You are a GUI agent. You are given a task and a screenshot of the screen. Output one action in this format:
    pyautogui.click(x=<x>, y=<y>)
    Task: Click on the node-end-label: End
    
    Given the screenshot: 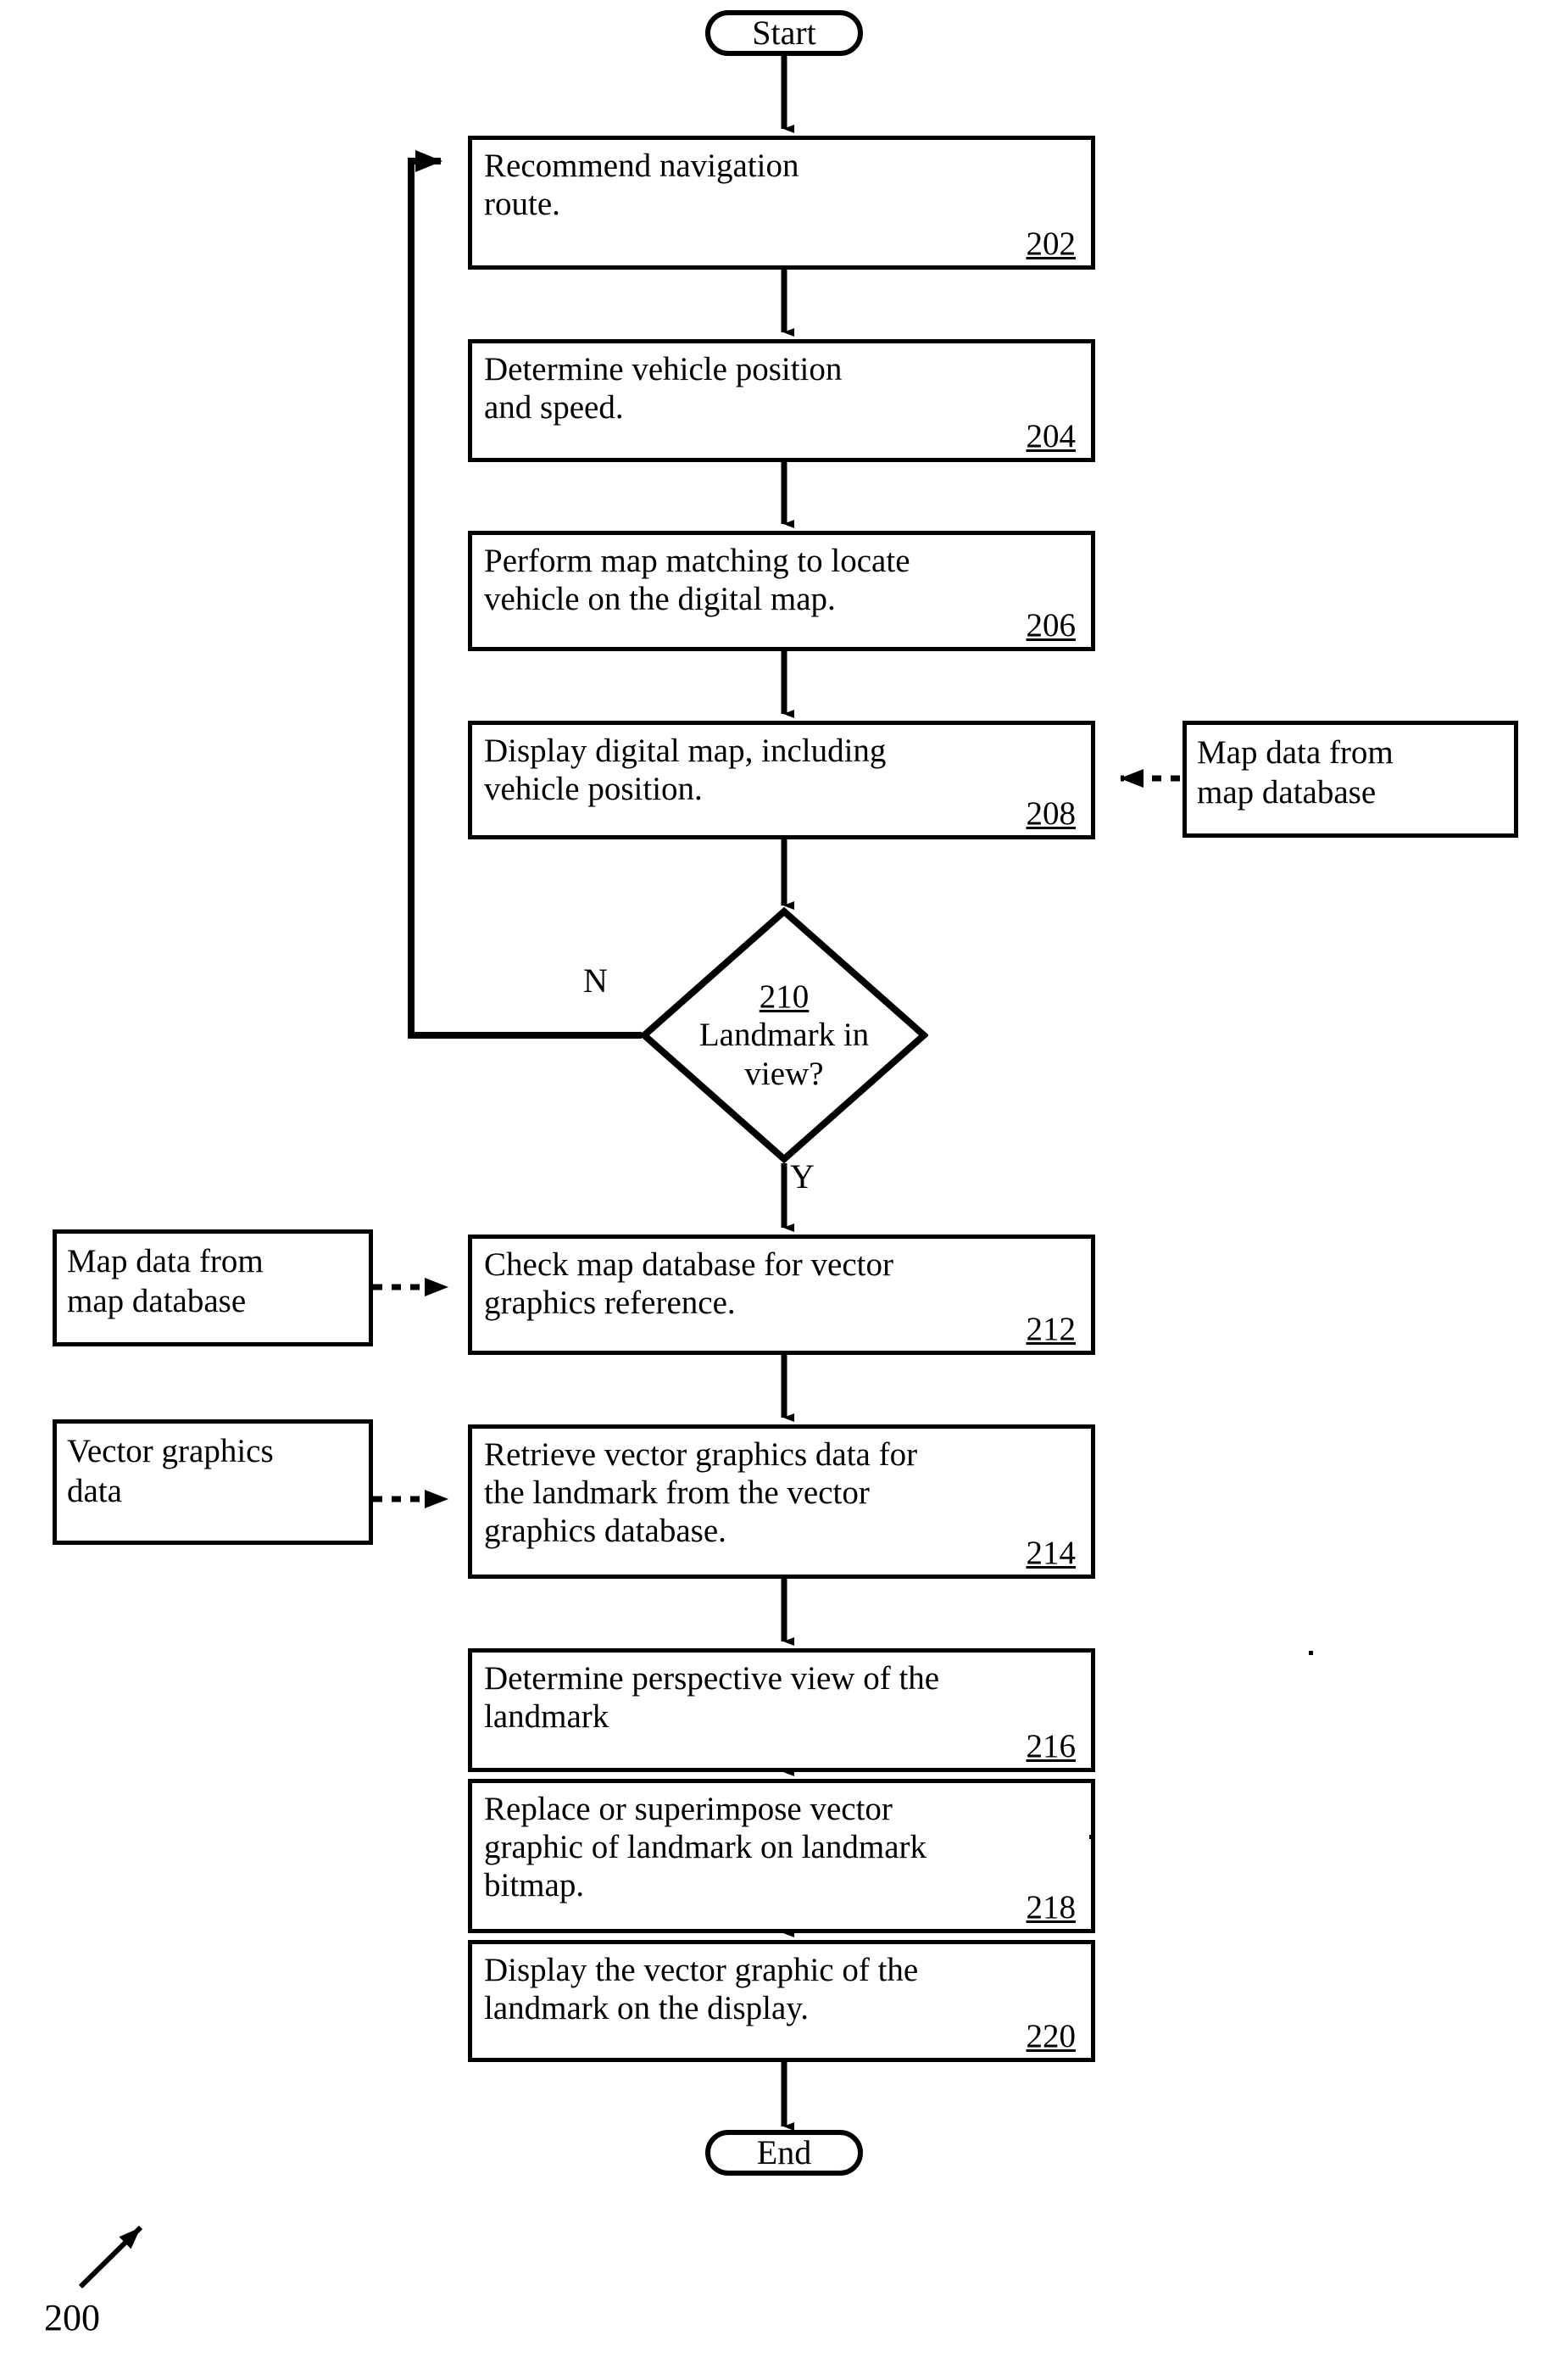 What is the action you would take?
    pyautogui.click(x=784, y=2152)
    